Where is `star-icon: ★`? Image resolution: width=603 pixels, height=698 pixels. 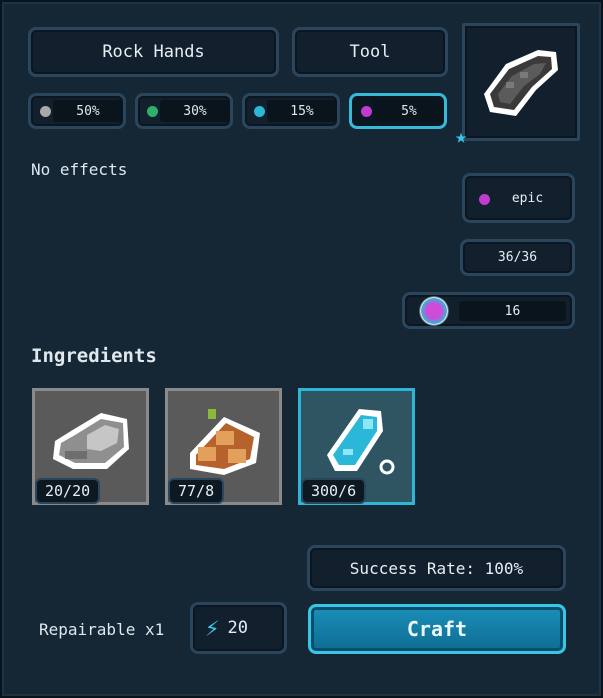 star-icon: ★ is located at coordinates (461, 136).